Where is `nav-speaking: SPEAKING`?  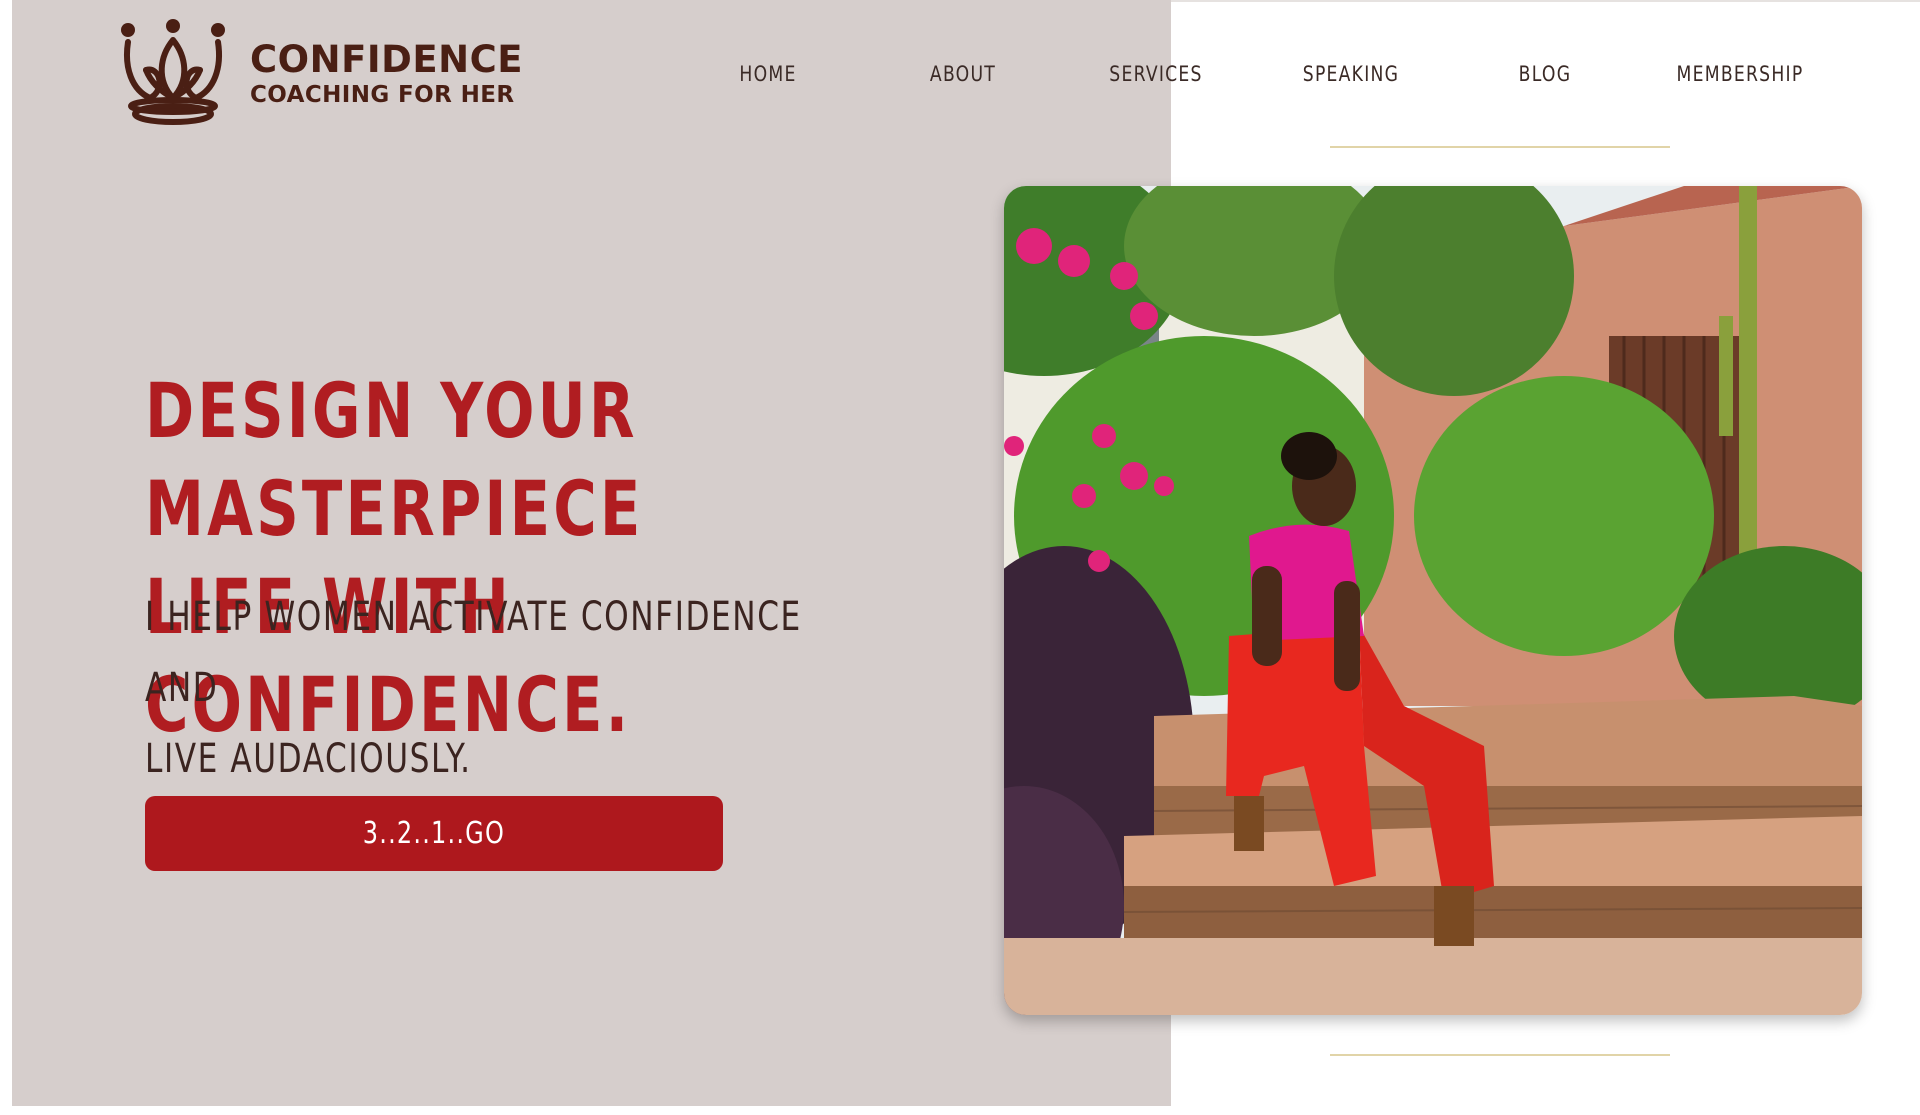
nav-speaking: SPEAKING is located at coordinates (1350, 74).